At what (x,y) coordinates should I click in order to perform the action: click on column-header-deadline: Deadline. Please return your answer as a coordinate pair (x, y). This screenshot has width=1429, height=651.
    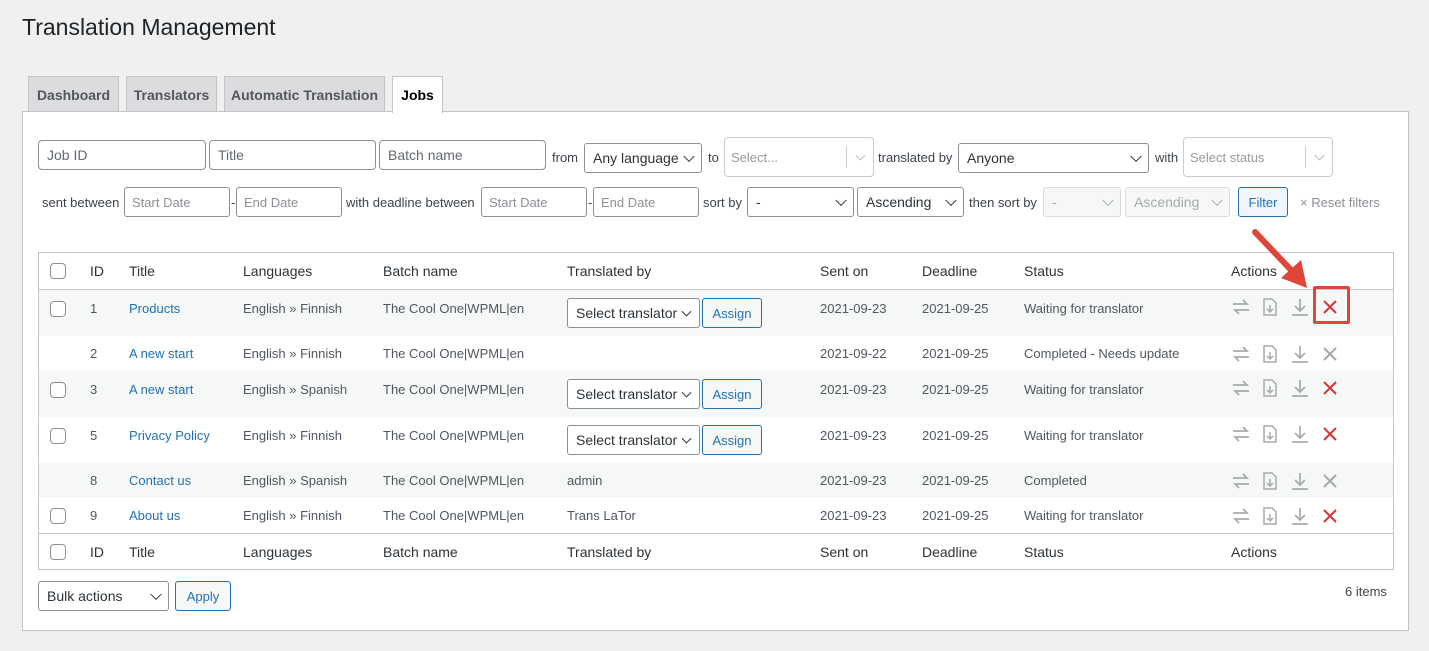
    Looking at the image, I should click on (949, 271).